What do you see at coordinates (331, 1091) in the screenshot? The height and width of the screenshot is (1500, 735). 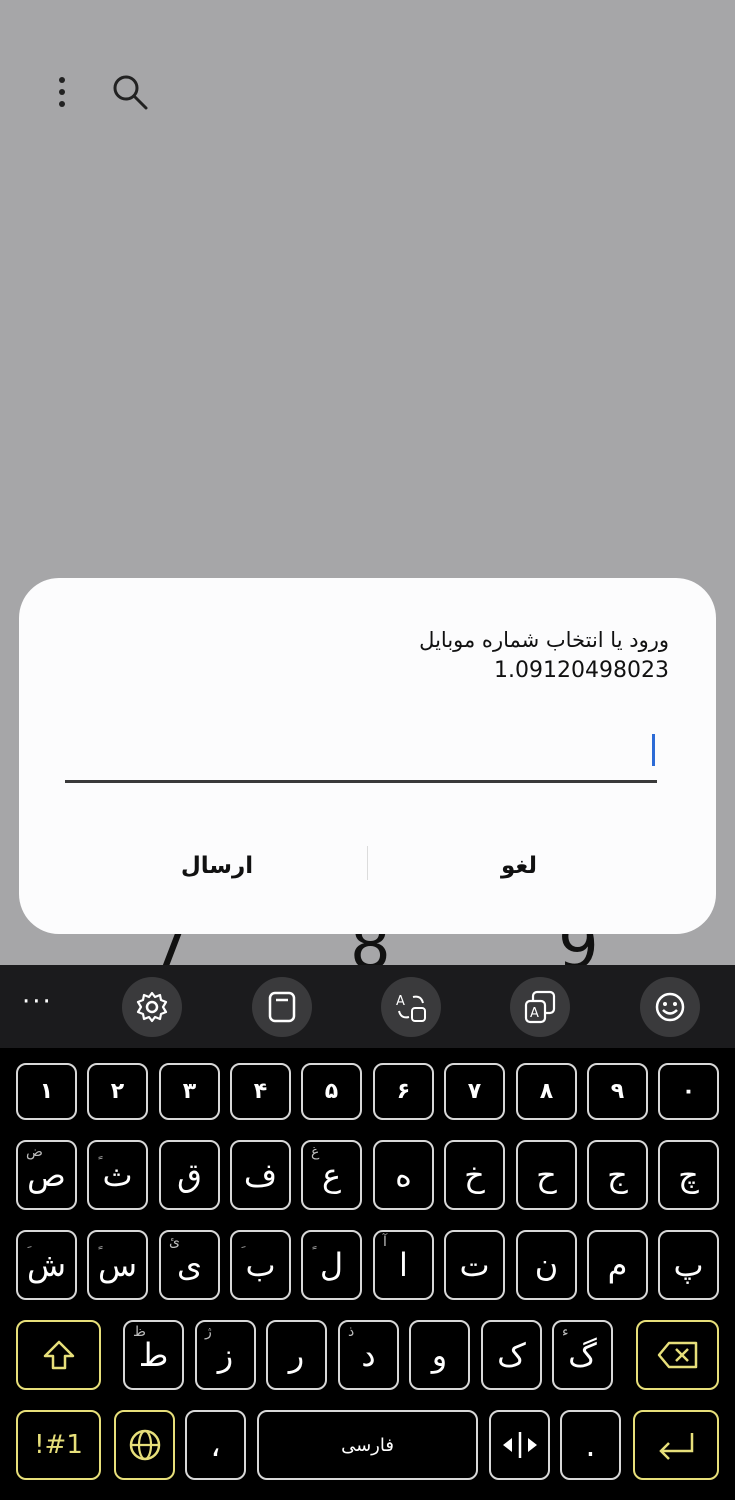 I see `key-5: ۵` at bounding box center [331, 1091].